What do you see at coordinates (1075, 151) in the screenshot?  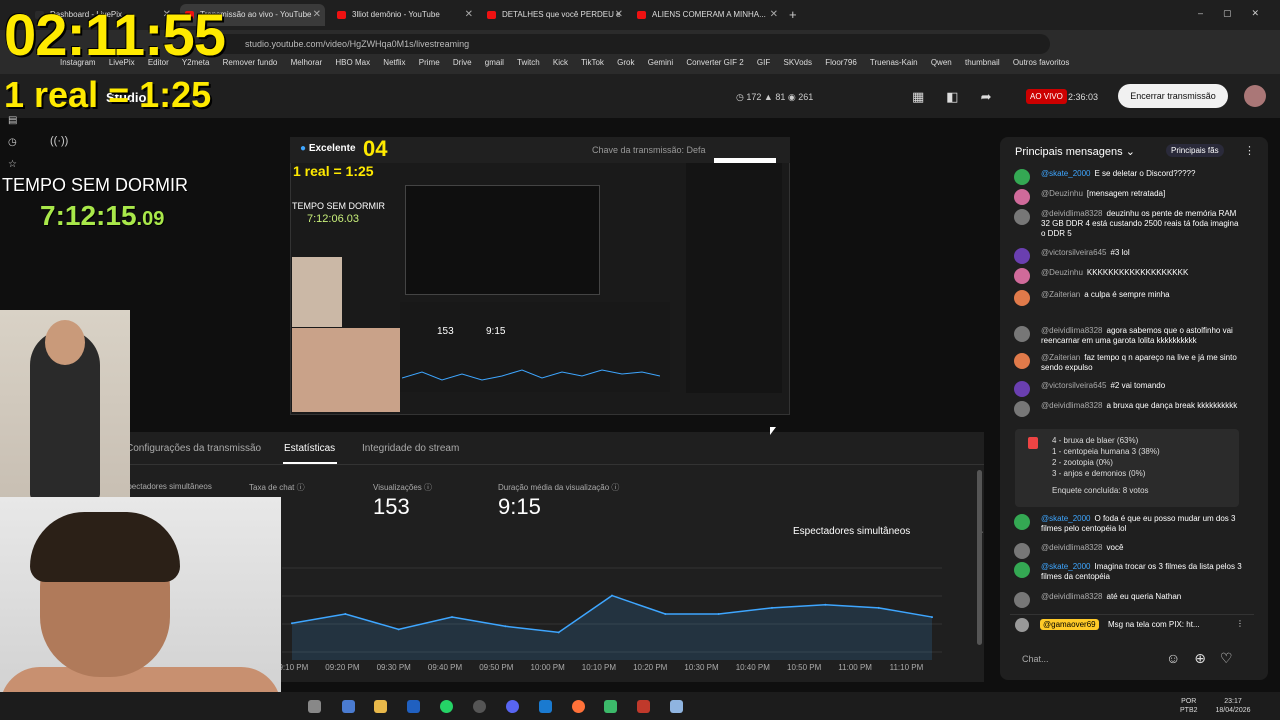 I see `chat-mode-dropdown: Principais mensagens ⌄` at bounding box center [1075, 151].